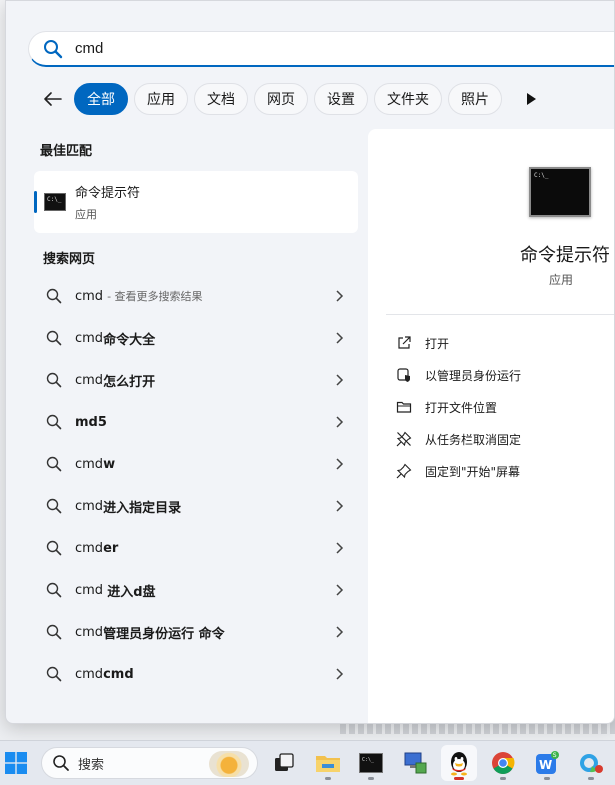 The height and width of the screenshot is (785, 615). I want to click on network-computer-icon, so click(415, 763).